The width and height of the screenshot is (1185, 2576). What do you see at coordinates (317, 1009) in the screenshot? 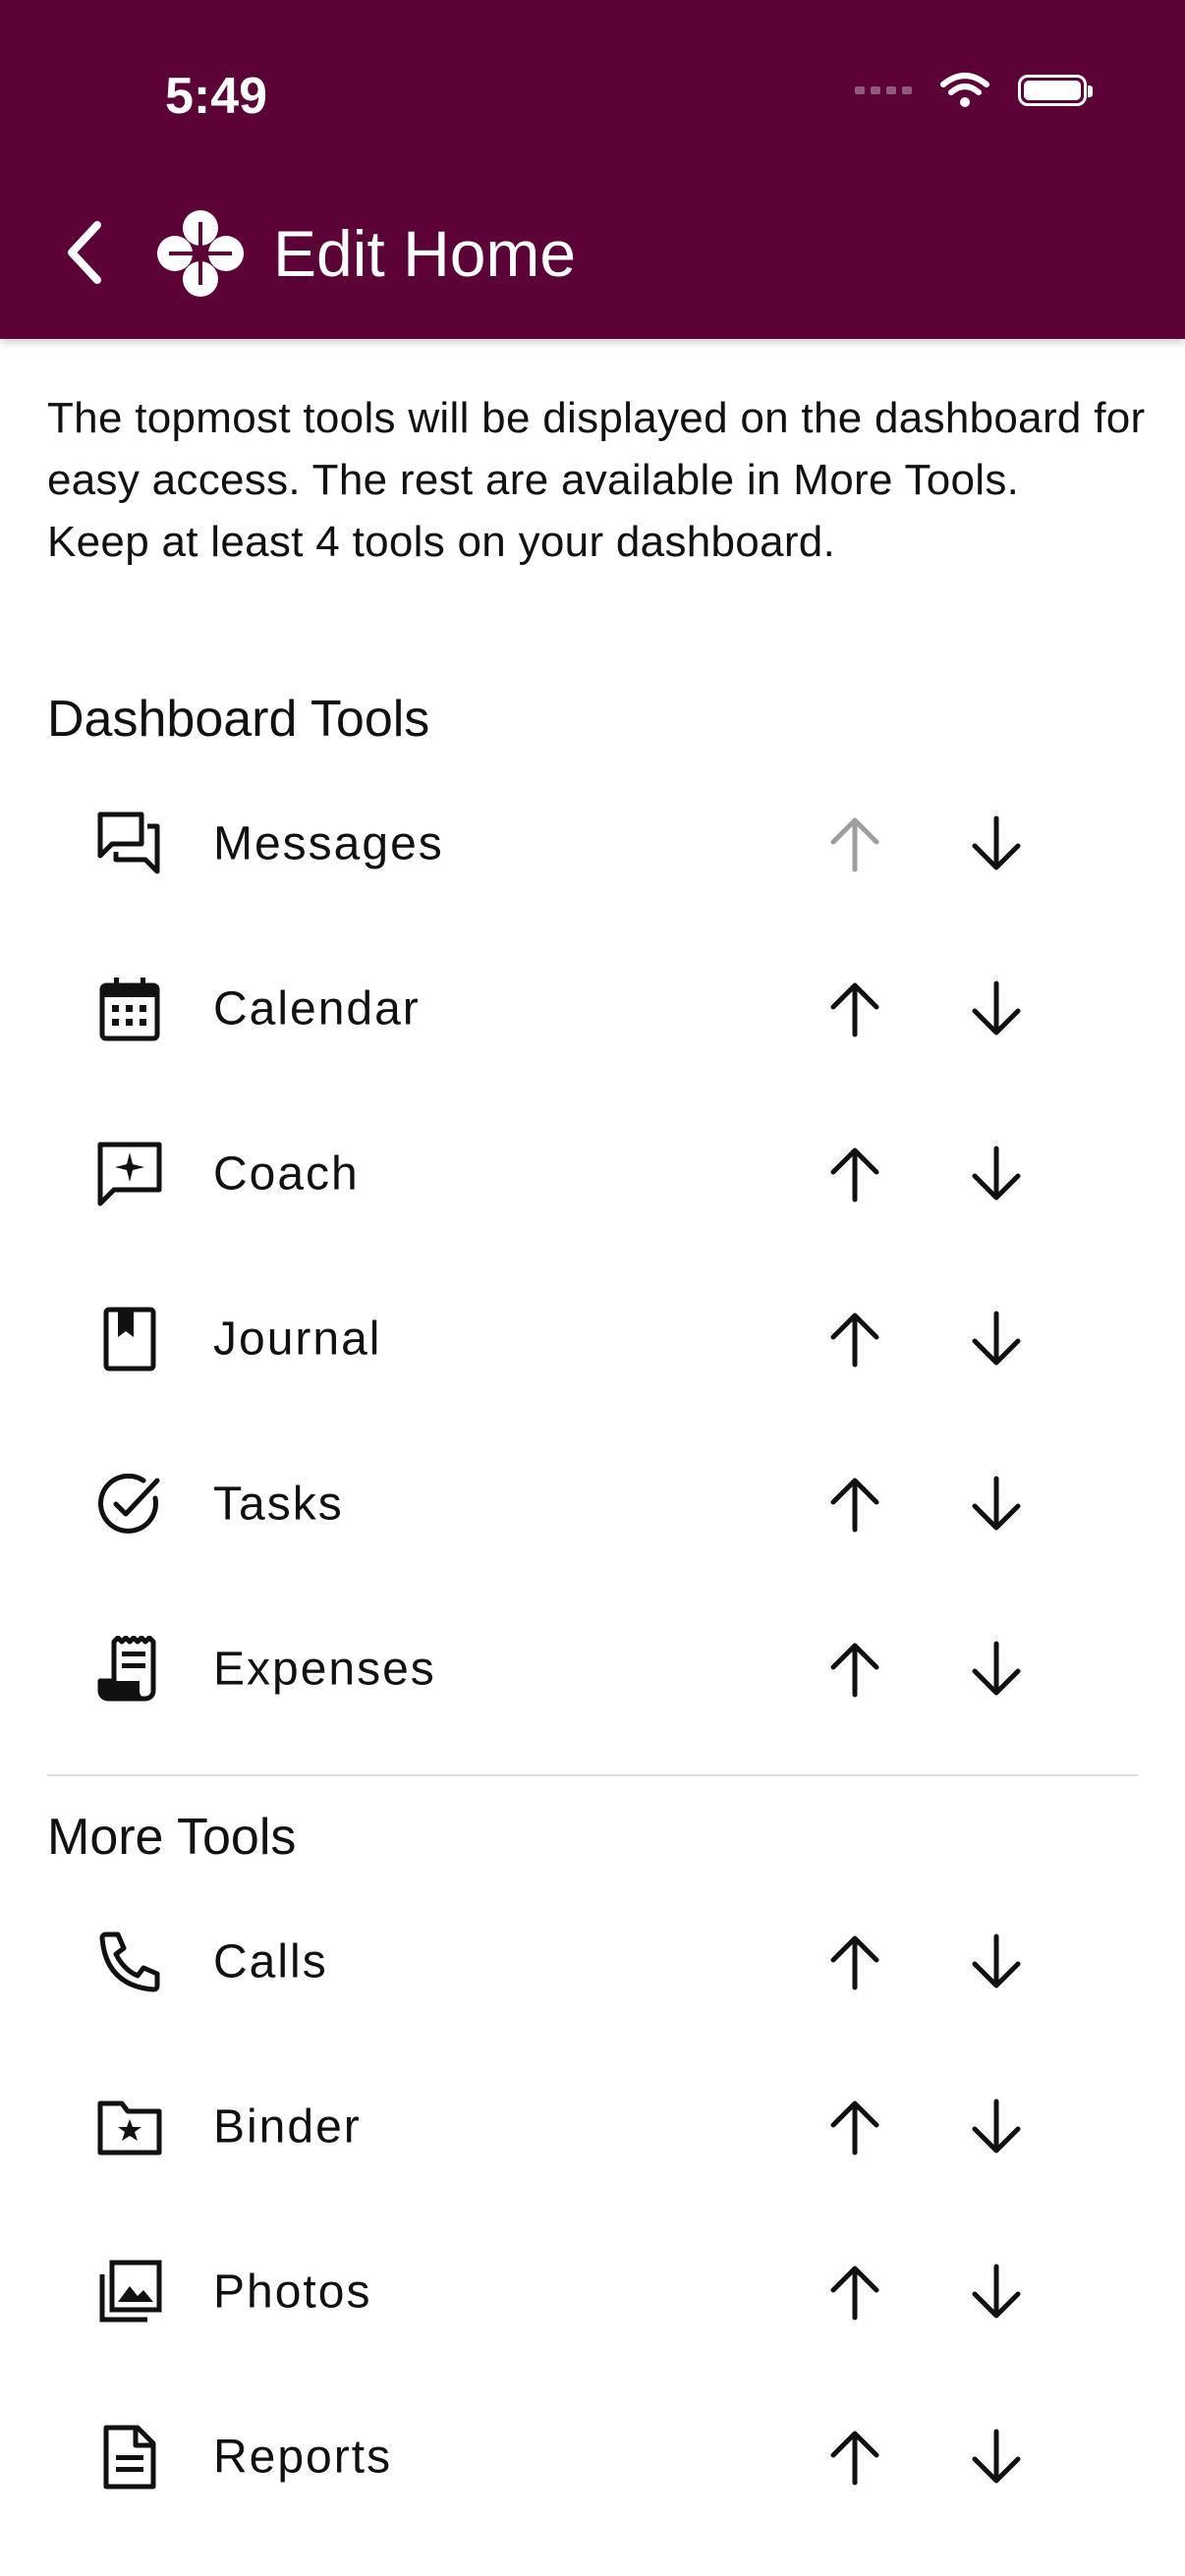
I see `tool-label: Calendar` at bounding box center [317, 1009].